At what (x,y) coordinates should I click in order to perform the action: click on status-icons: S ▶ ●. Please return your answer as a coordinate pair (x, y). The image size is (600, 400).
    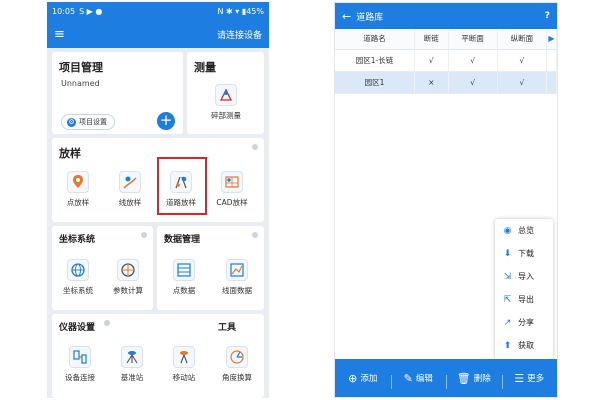
    Looking at the image, I should click on (91, 11).